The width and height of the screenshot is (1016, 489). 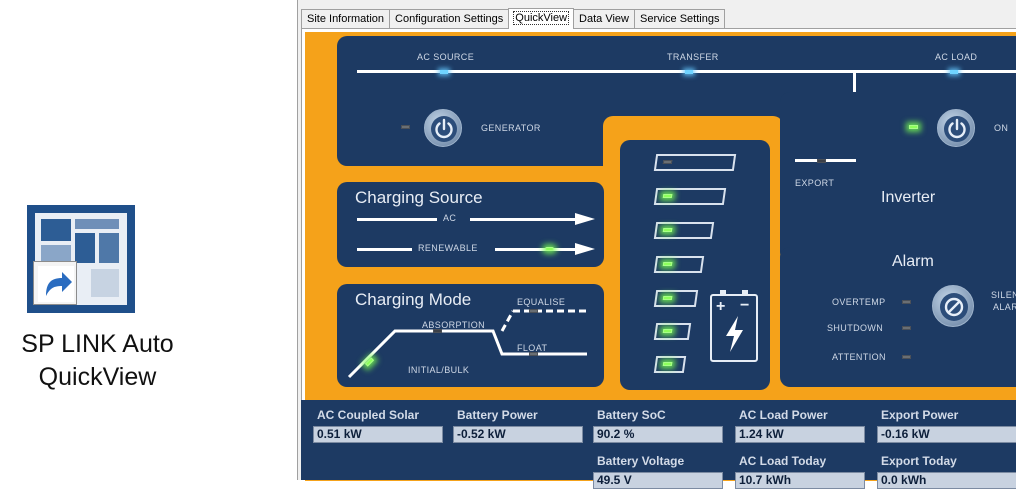 I want to click on shortcut-arrow-icon, so click(x=55, y=283).